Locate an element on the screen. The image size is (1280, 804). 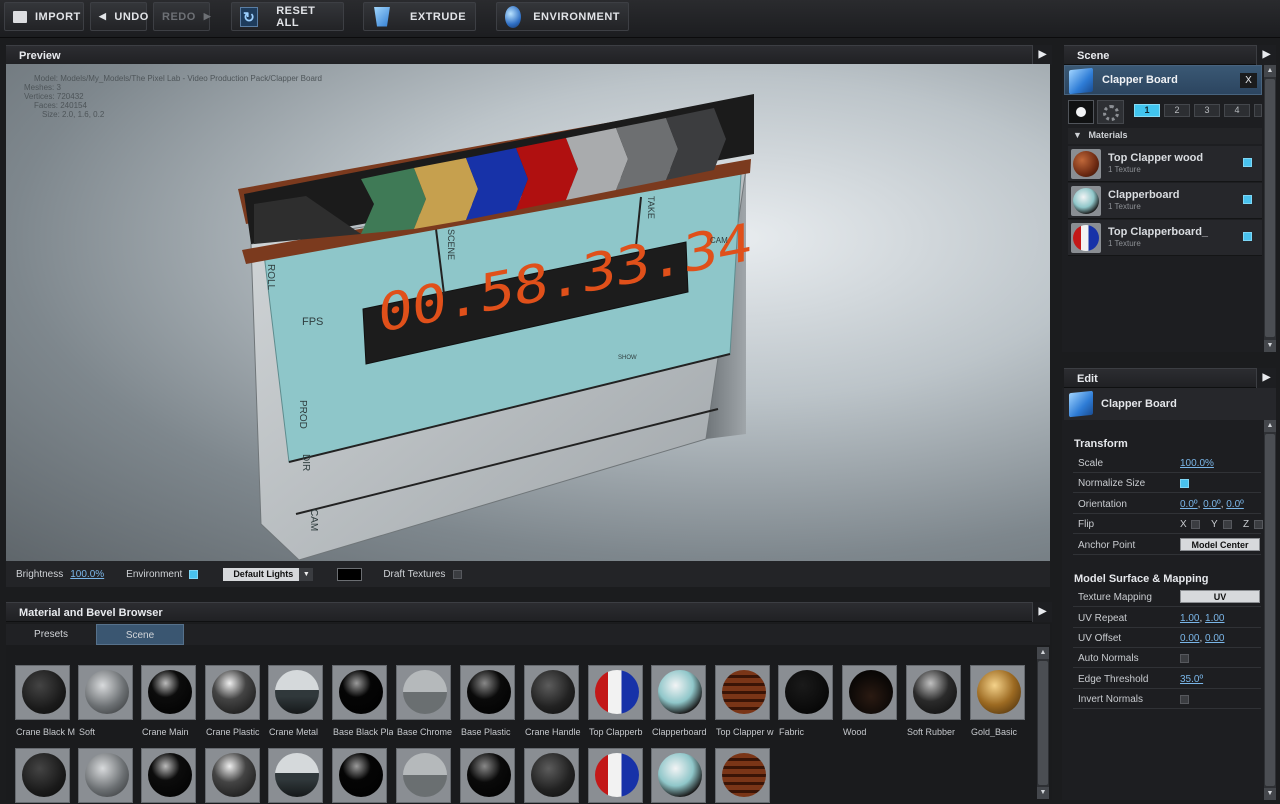
import-button: IMPORT is located at coordinates (44, 16).